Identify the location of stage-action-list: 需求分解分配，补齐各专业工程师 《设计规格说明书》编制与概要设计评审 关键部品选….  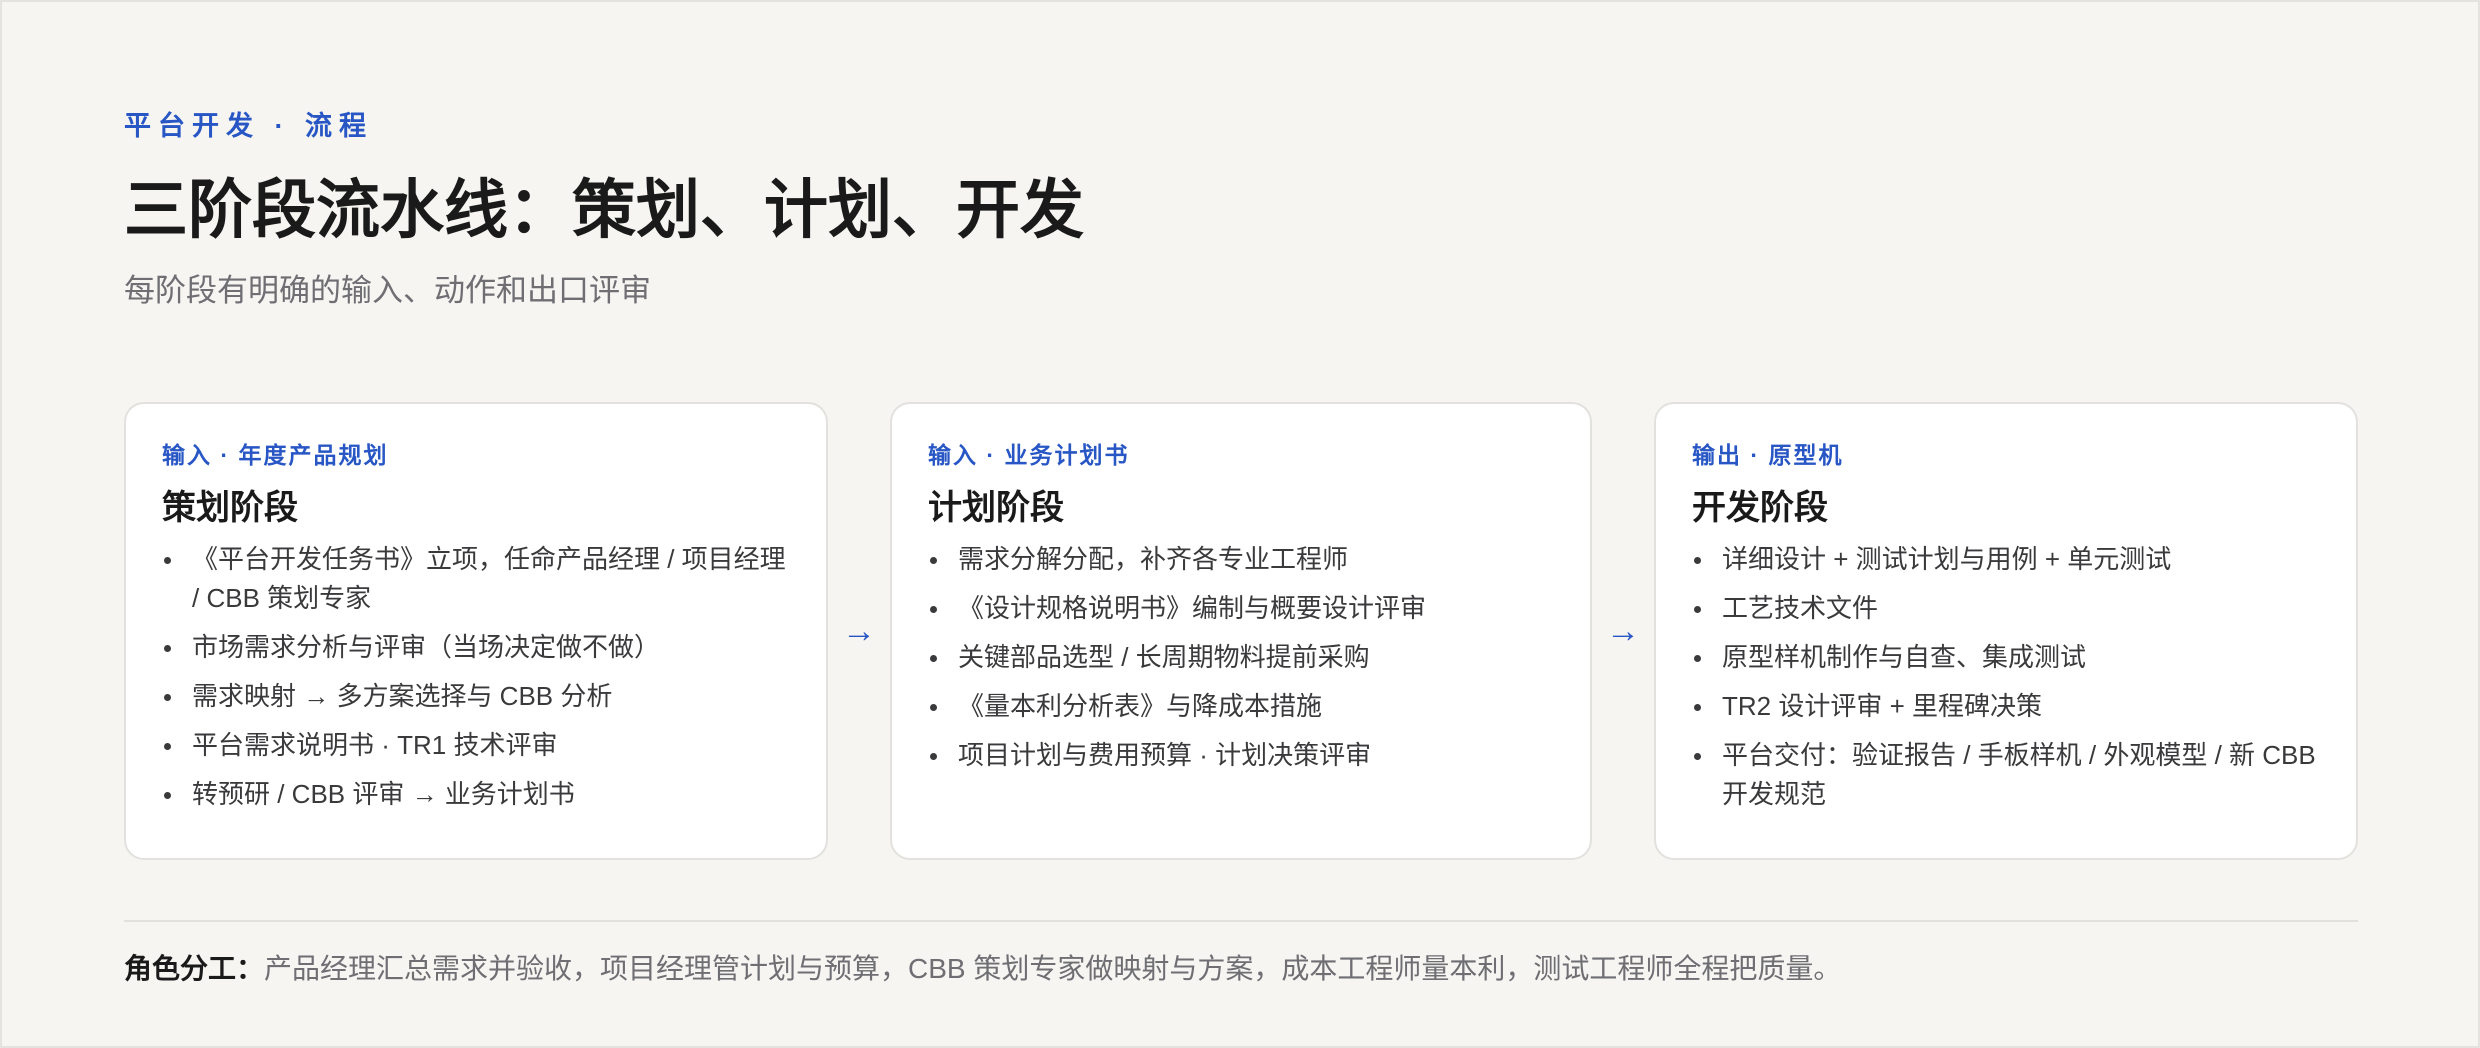
(1241, 657).